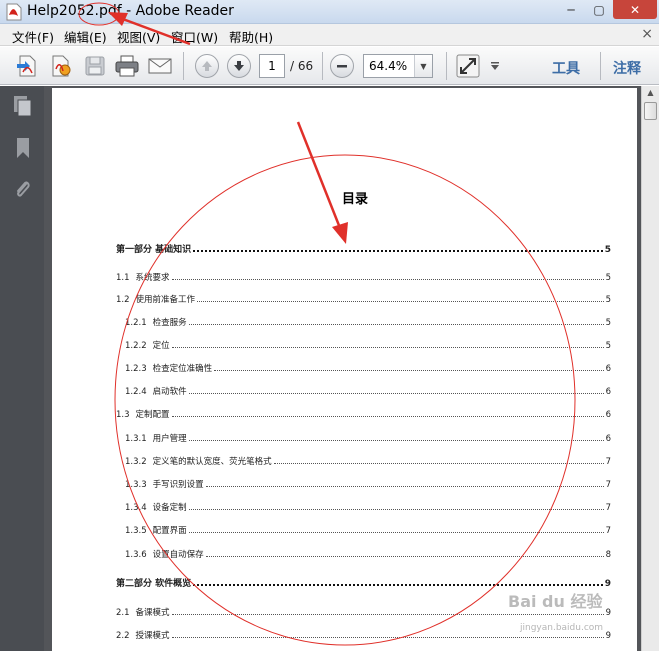 The image size is (659, 651). What do you see at coordinates (123, 300) in the screenshot?
I see `toc-entry-number: 1.2` at bounding box center [123, 300].